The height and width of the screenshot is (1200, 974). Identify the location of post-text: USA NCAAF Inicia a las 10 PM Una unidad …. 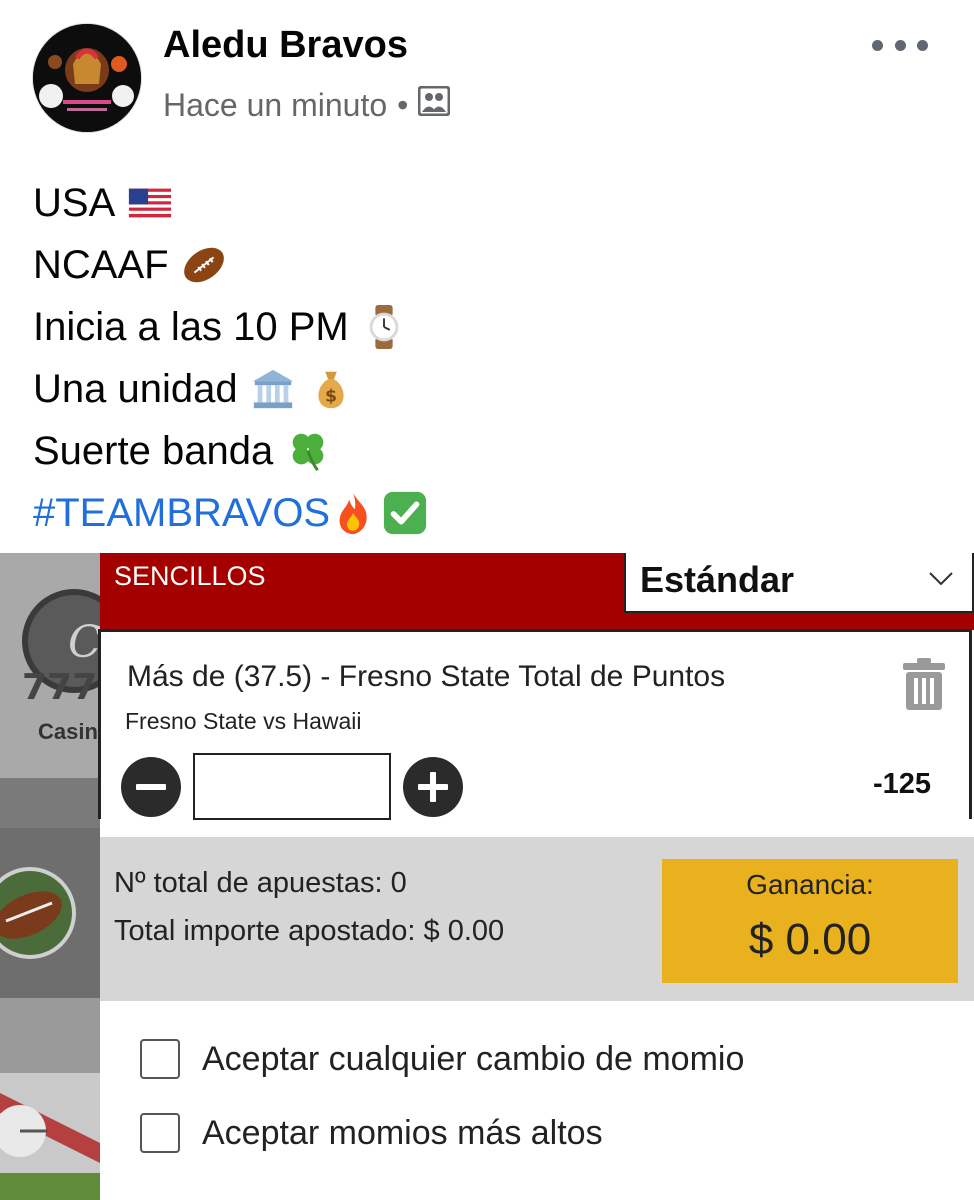
(230, 358).